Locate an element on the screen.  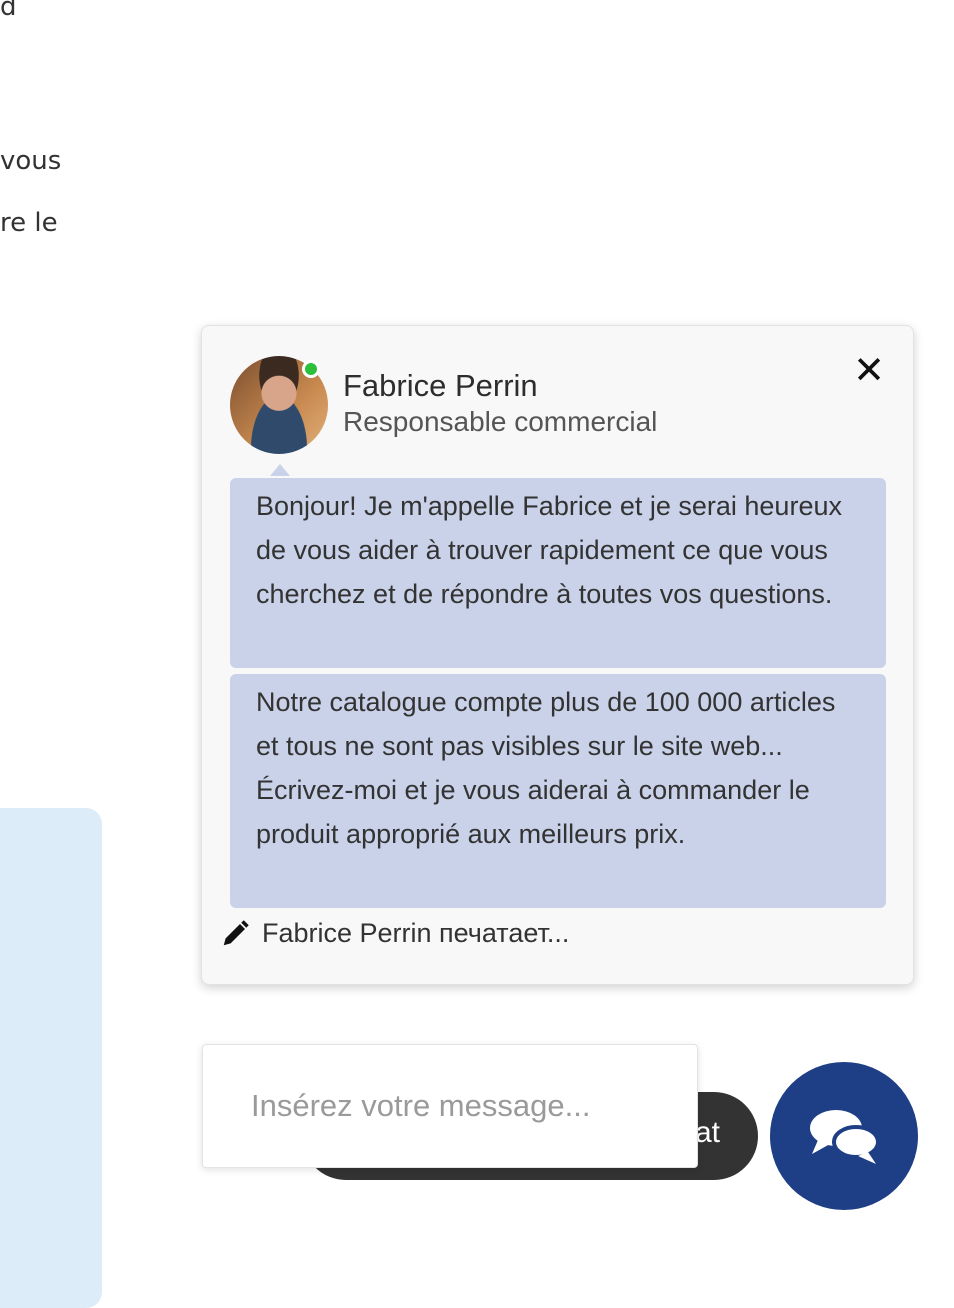
background-text-fragment-1: d is located at coordinates (8, 11).